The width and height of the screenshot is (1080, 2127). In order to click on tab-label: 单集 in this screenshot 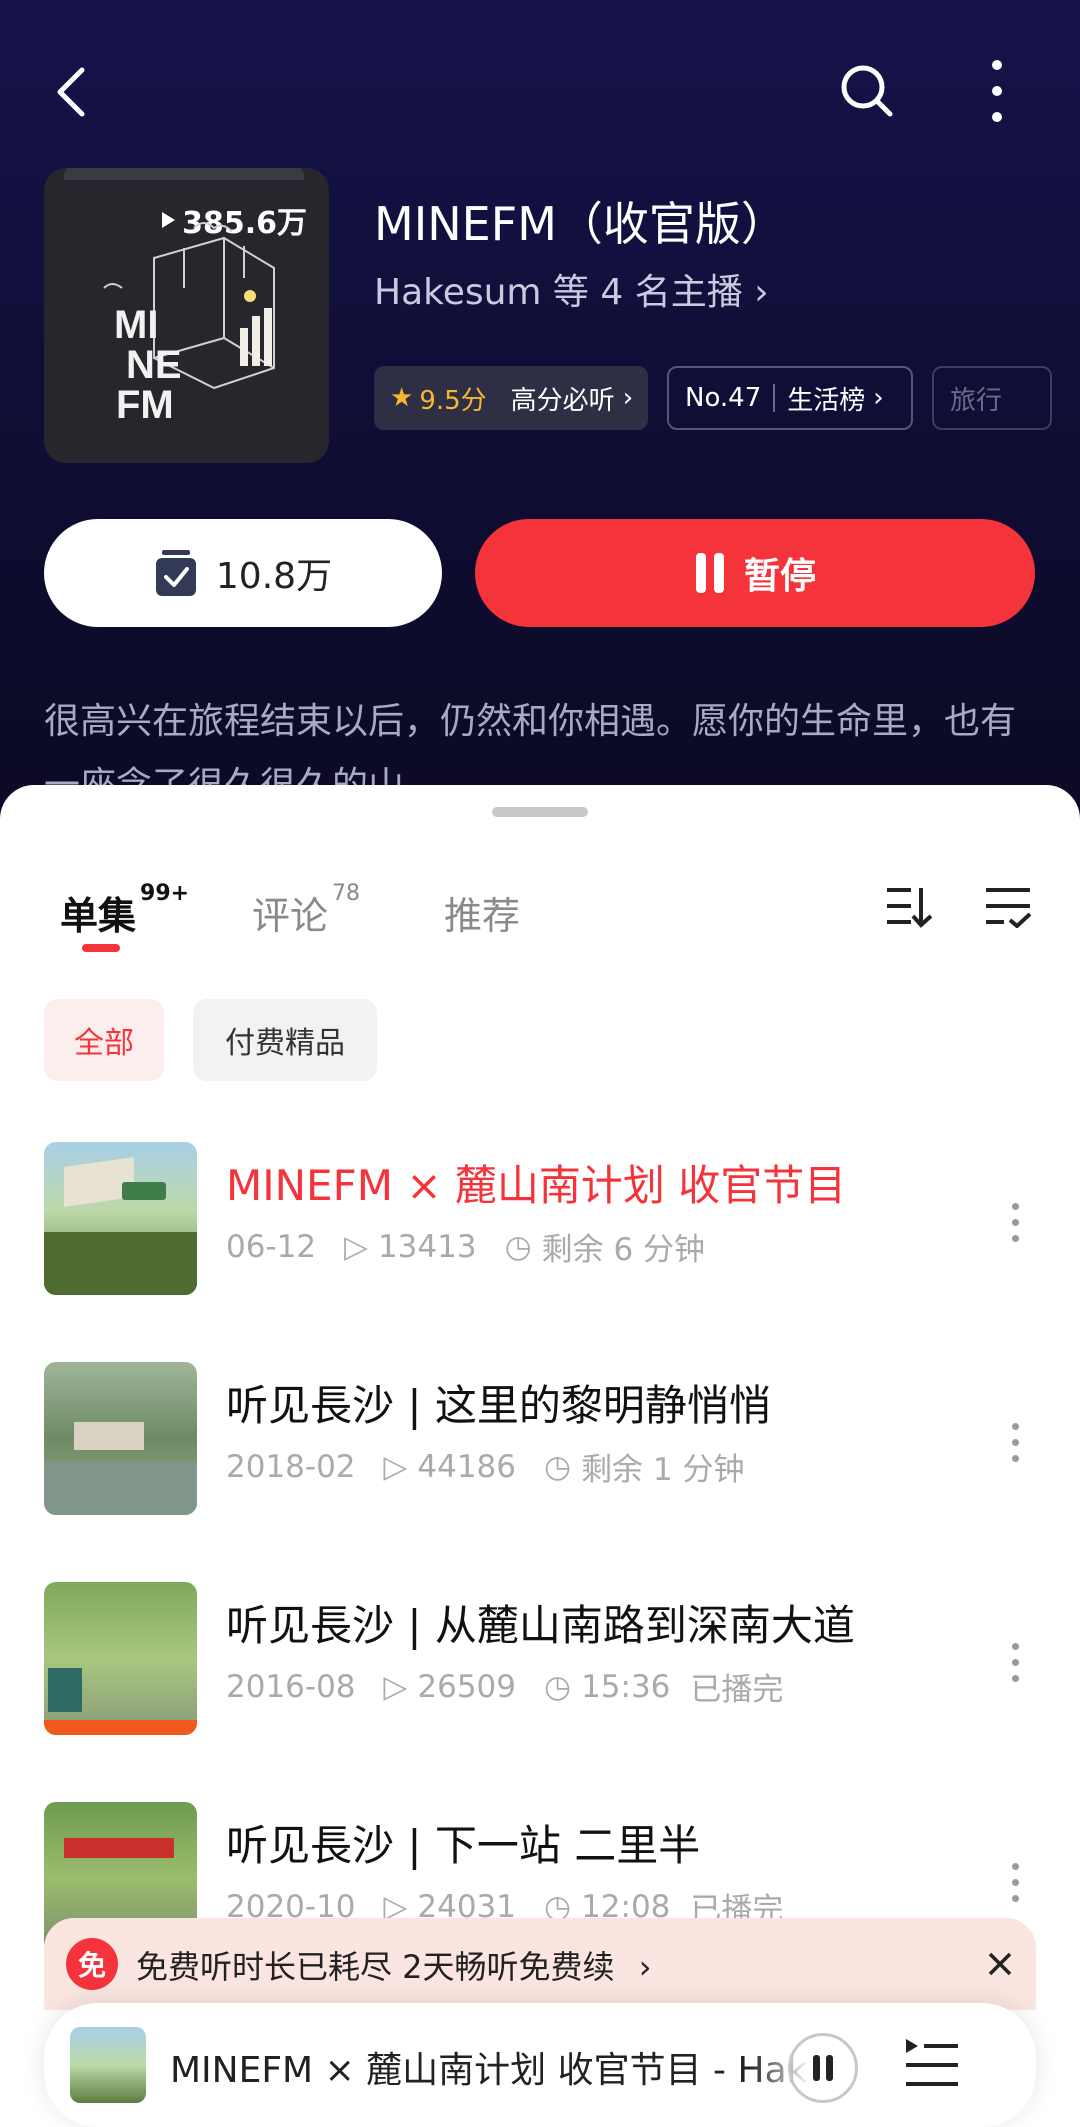, I will do `click(98, 916)`.